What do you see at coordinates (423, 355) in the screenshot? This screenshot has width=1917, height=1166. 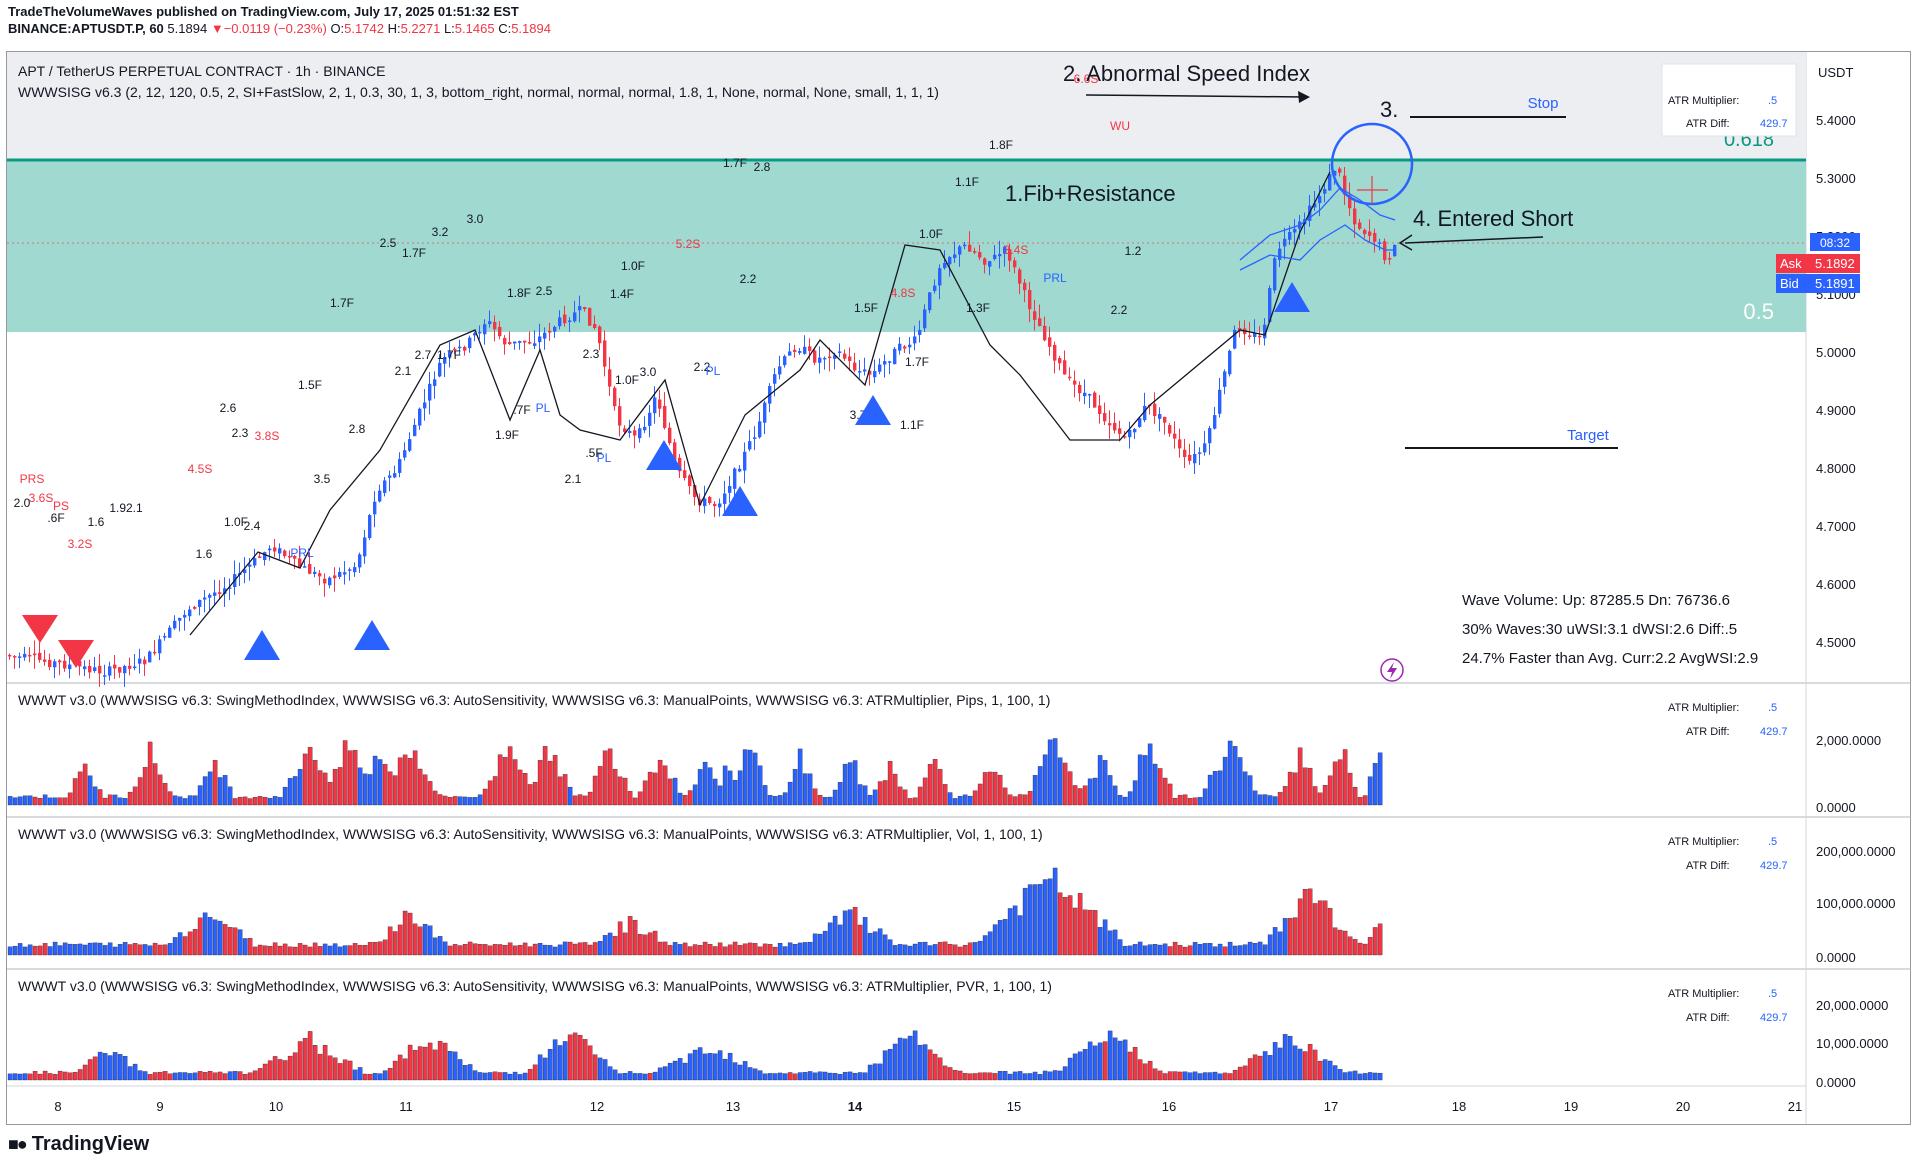 I see `wave-label: 2.7` at bounding box center [423, 355].